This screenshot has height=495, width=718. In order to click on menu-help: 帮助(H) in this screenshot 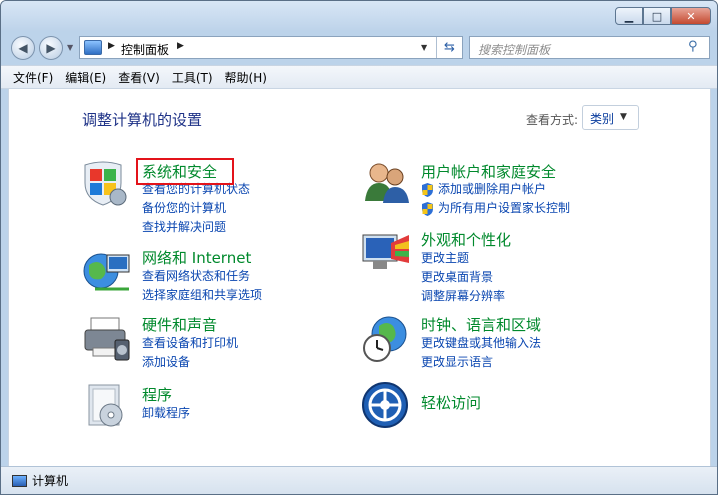, I will do `click(246, 77)`.